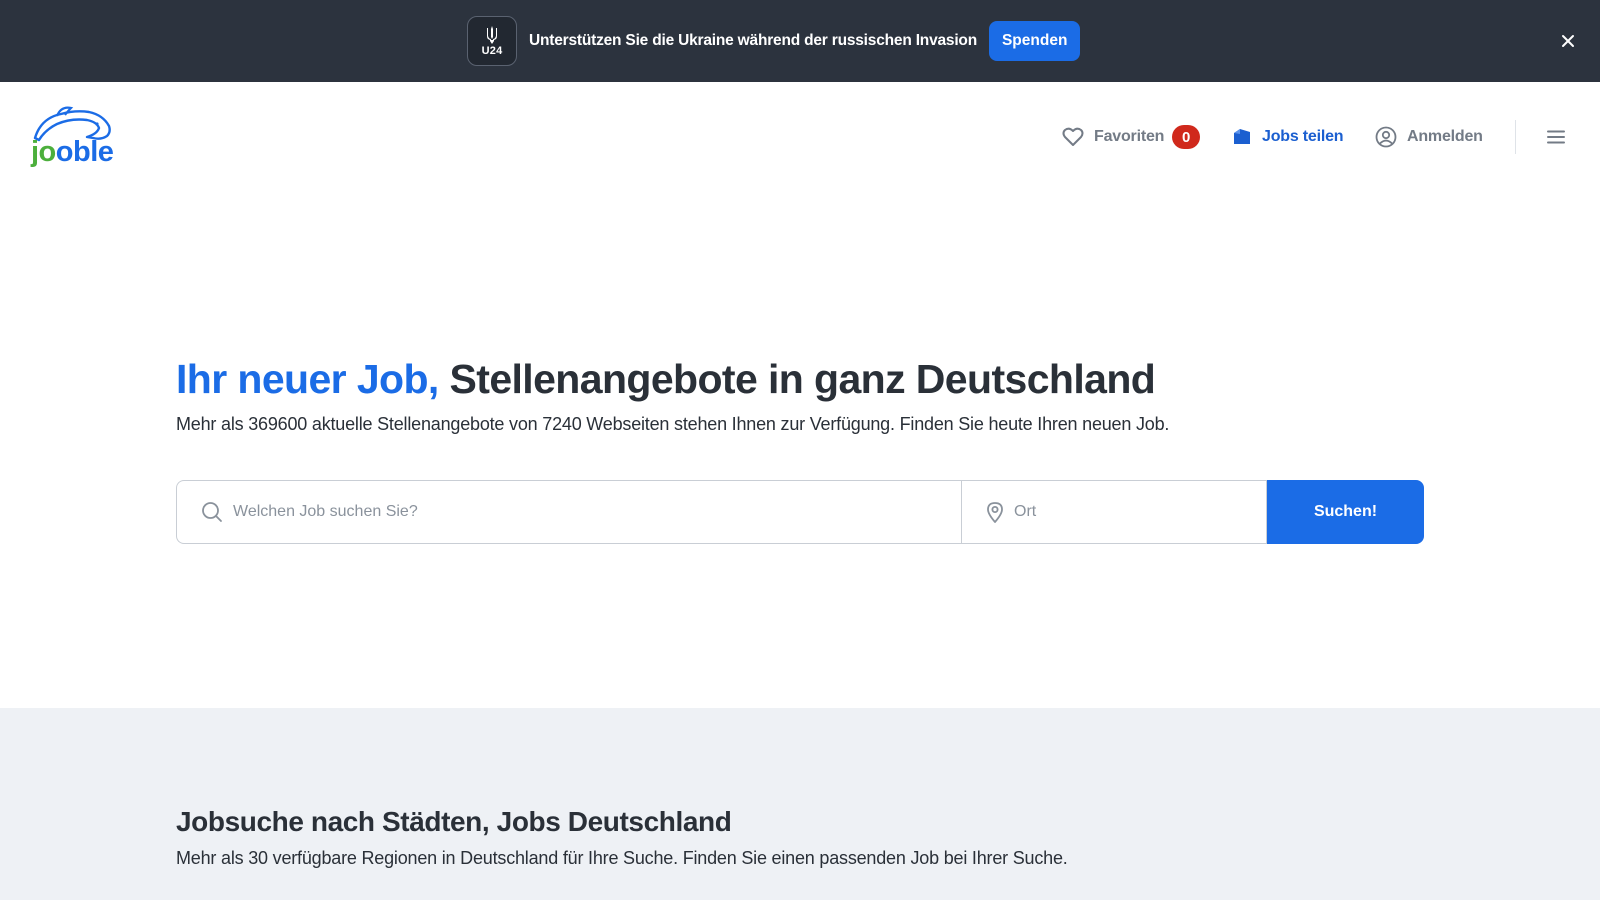 This screenshot has width=1600, height=900. Describe the element at coordinates (212, 512) in the screenshot. I see `search-icon` at that location.